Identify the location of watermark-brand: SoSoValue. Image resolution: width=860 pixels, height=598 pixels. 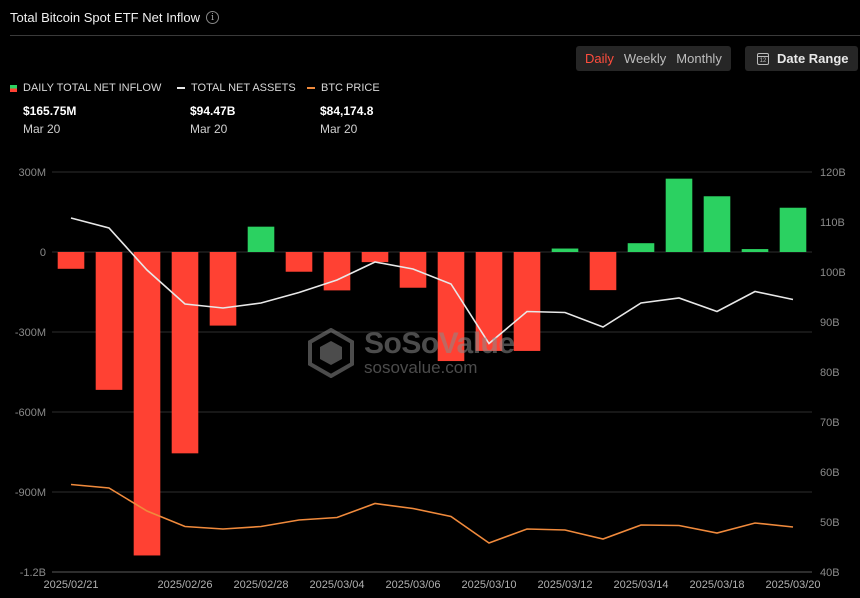
(439, 343).